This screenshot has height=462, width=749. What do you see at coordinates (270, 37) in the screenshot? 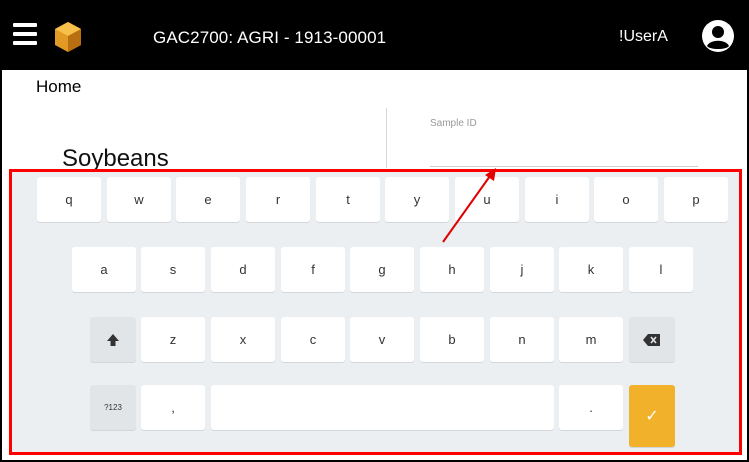
I see `instrument-title: GAC2700: AGRI - 1913-00001` at bounding box center [270, 37].